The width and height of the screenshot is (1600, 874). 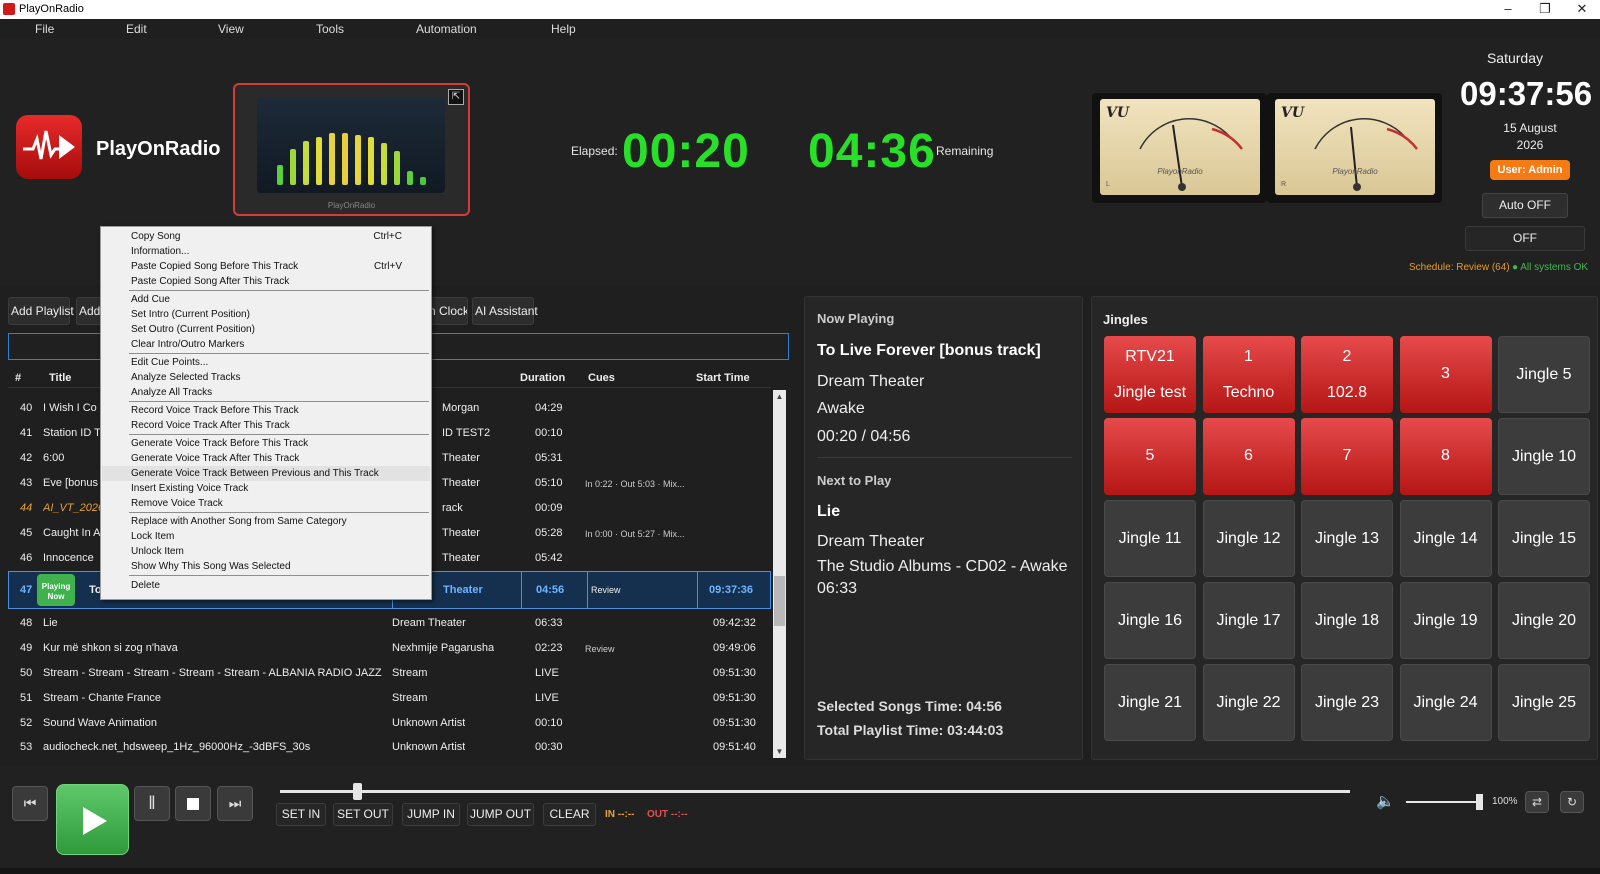 What do you see at coordinates (1150, 374) in the screenshot?
I see `jingle-button: RTV21 Jingle test` at bounding box center [1150, 374].